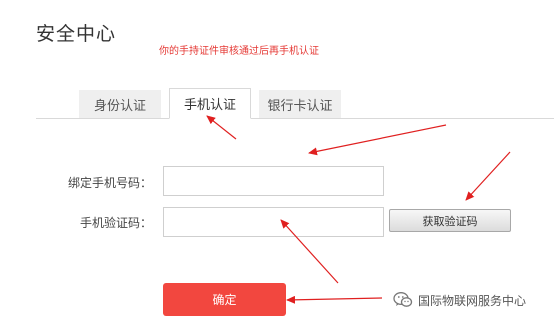 Image resolution: width=554 pixels, height=329 pixels. I want to click on tab-phone-verification: 手机认证, so click(210, 103).